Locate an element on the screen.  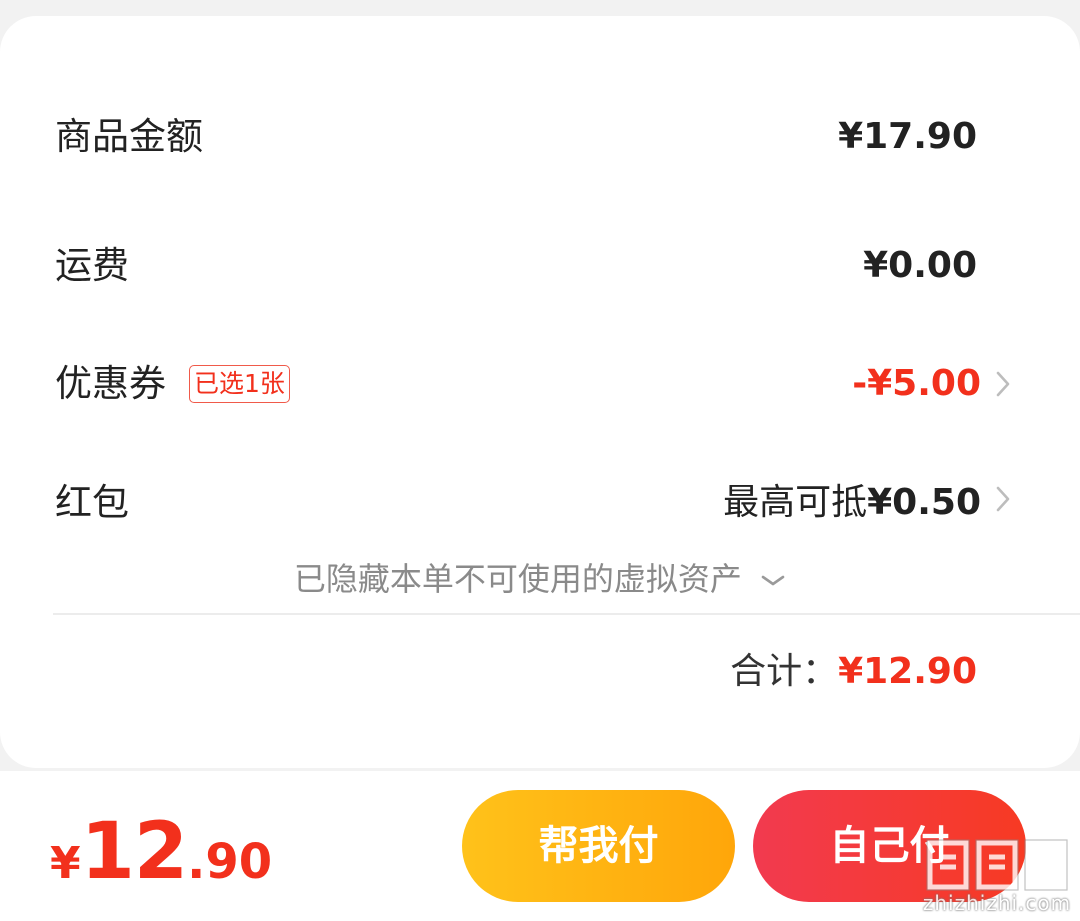
watermark-text: zhizhizhi.com is located at coordinates (997, 903).